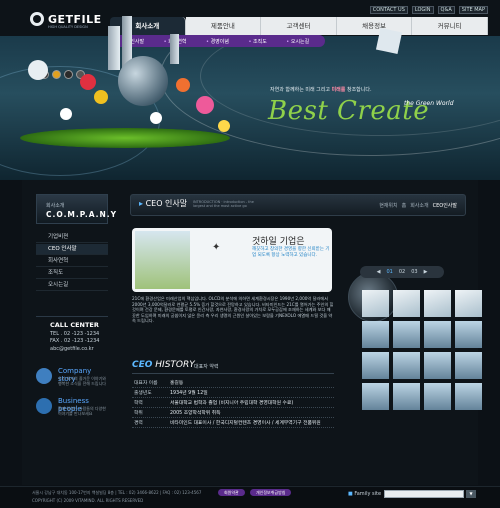 Image resolution: width=500 pixels, height=508 pixels. Describe the element at coordinates (55, 206) in the screenshot. I see `sidebar-header-kr: 회사소개` at that location.